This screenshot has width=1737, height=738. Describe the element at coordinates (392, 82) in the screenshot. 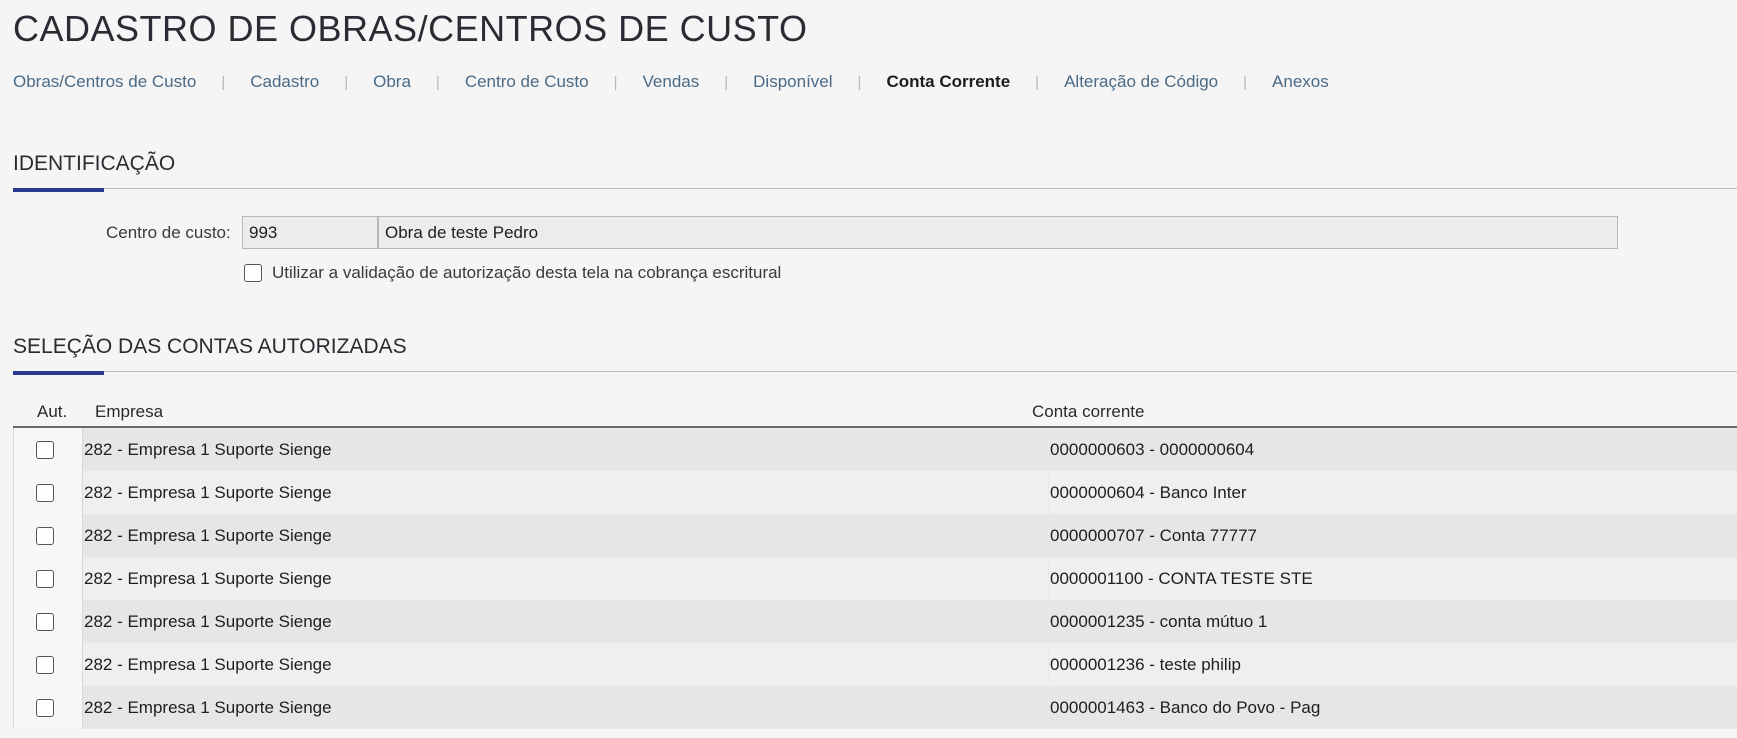

I see `tab-obra: Obra` at that location.